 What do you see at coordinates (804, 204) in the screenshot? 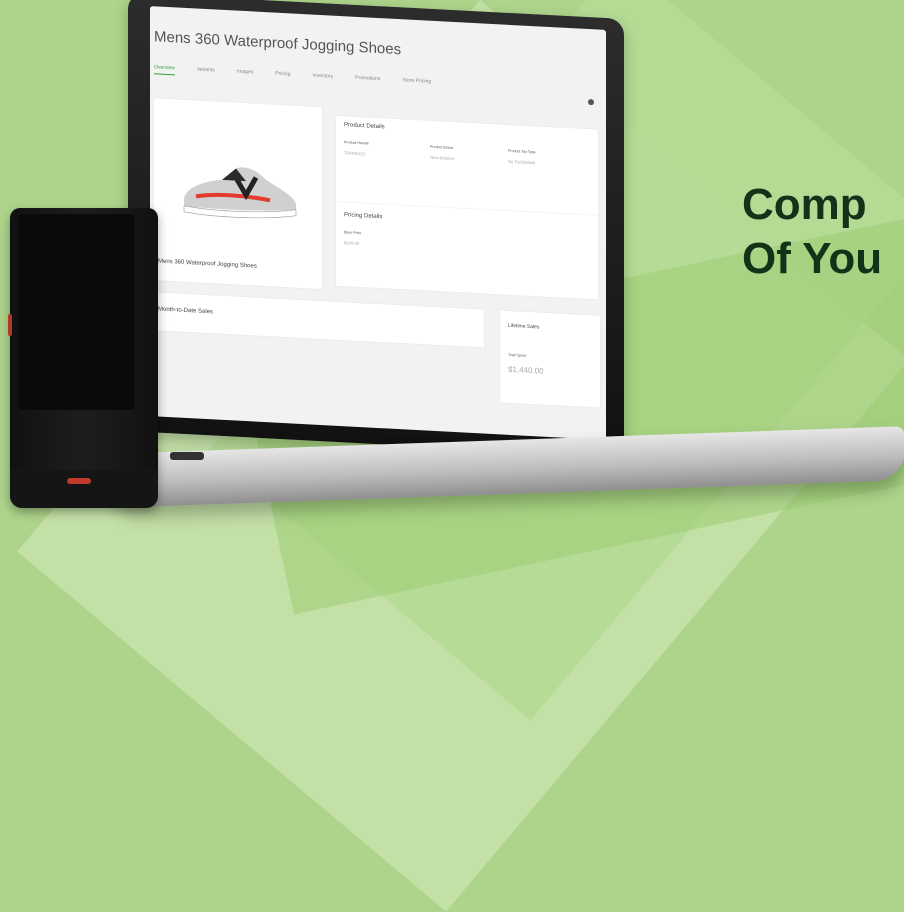
I see `headline-line-1: Comp` at bounding box center [804, 204].